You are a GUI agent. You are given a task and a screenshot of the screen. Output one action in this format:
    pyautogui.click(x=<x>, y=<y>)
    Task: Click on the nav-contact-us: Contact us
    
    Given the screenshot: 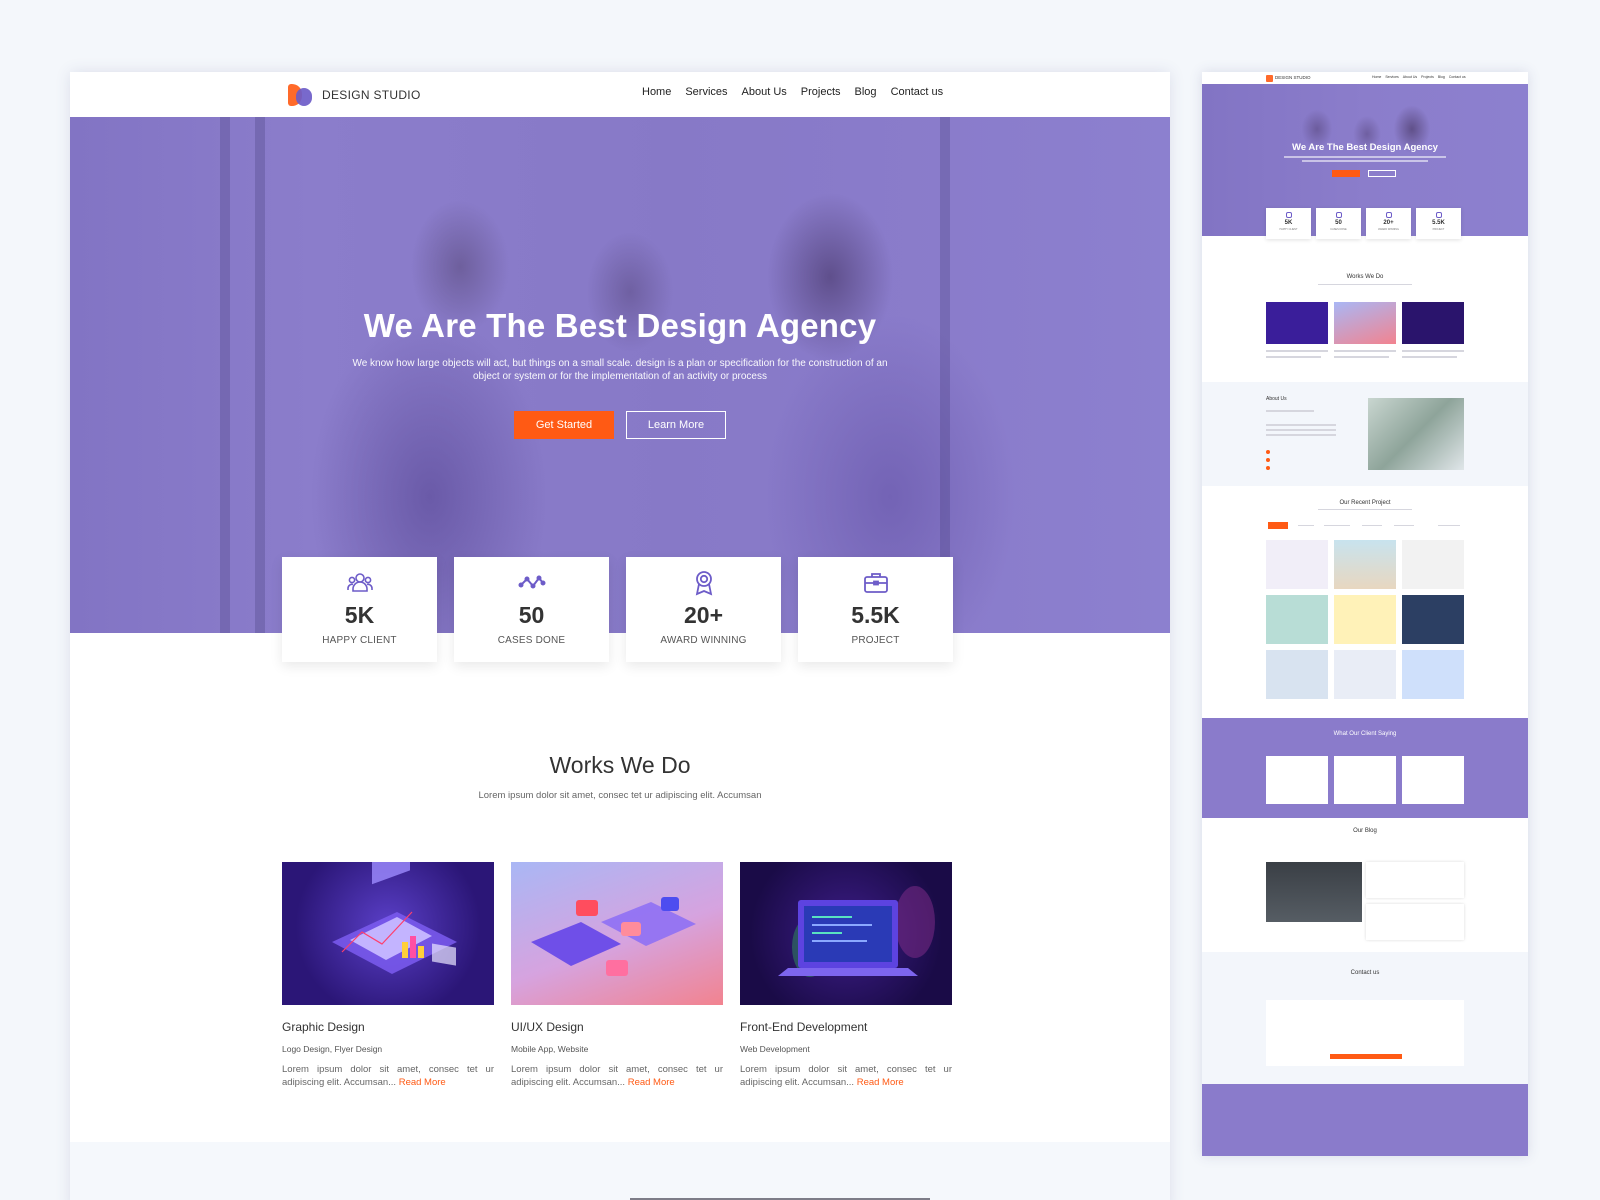 What is the action you would take?
    pyautogui.click(x=917, y=92)
    